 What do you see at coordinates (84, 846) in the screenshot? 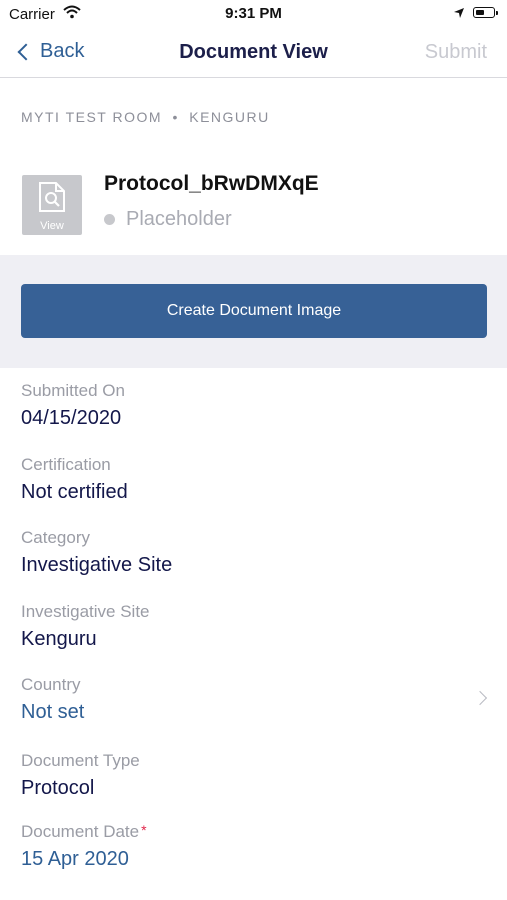
I see `field-document-date: Document Date * 15 Apr 2020` at bounding box center [84, 846].